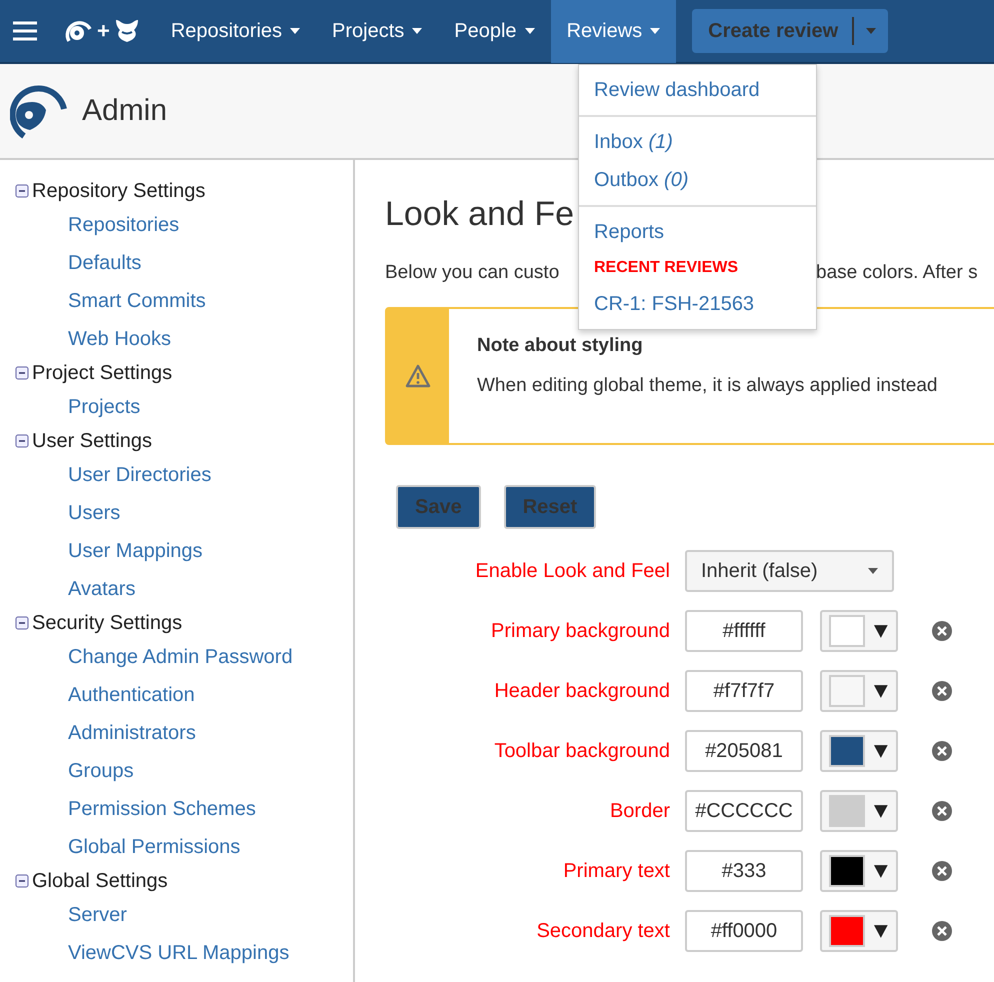  What do you see at coordinates (582, 751) in the screenshot?
I see `field-label: Toolbar background` at bounding box center [582, 751].